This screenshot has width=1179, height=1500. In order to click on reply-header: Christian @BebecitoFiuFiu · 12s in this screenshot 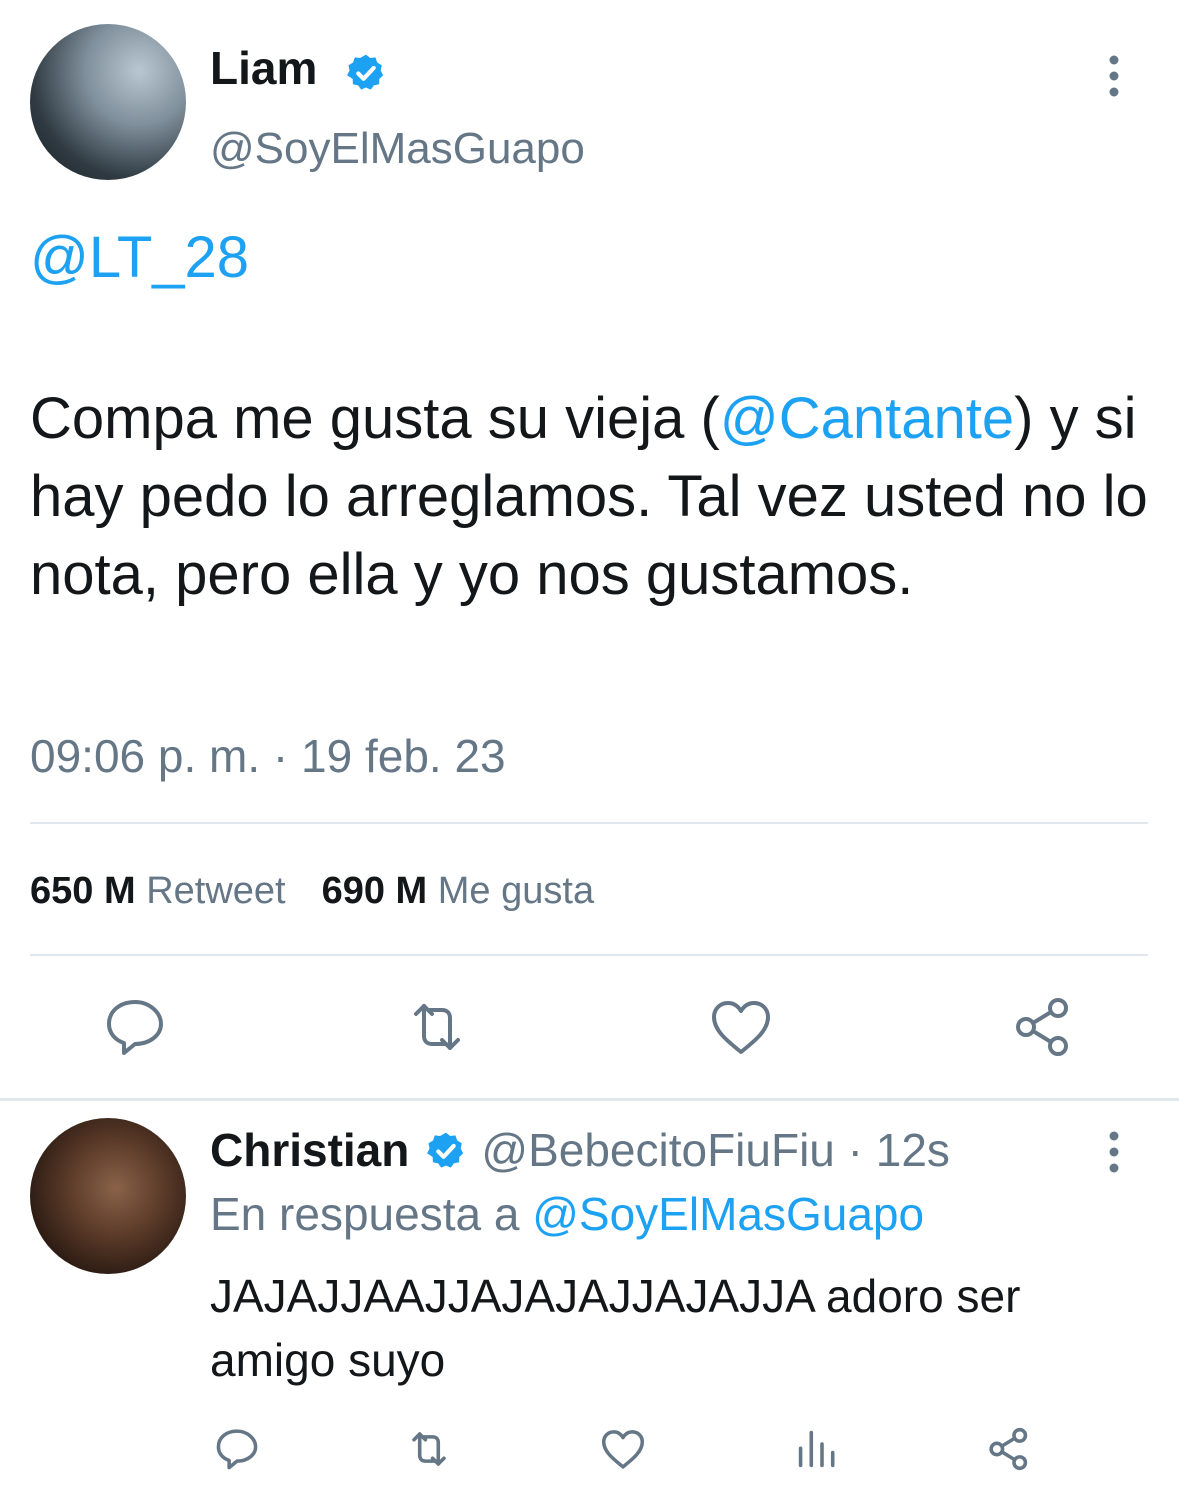, I will do `click(580, 1150)`.